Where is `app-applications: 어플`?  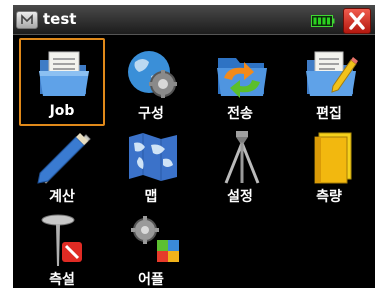
app-applications: 어플 is located at coordinates (151, 246).